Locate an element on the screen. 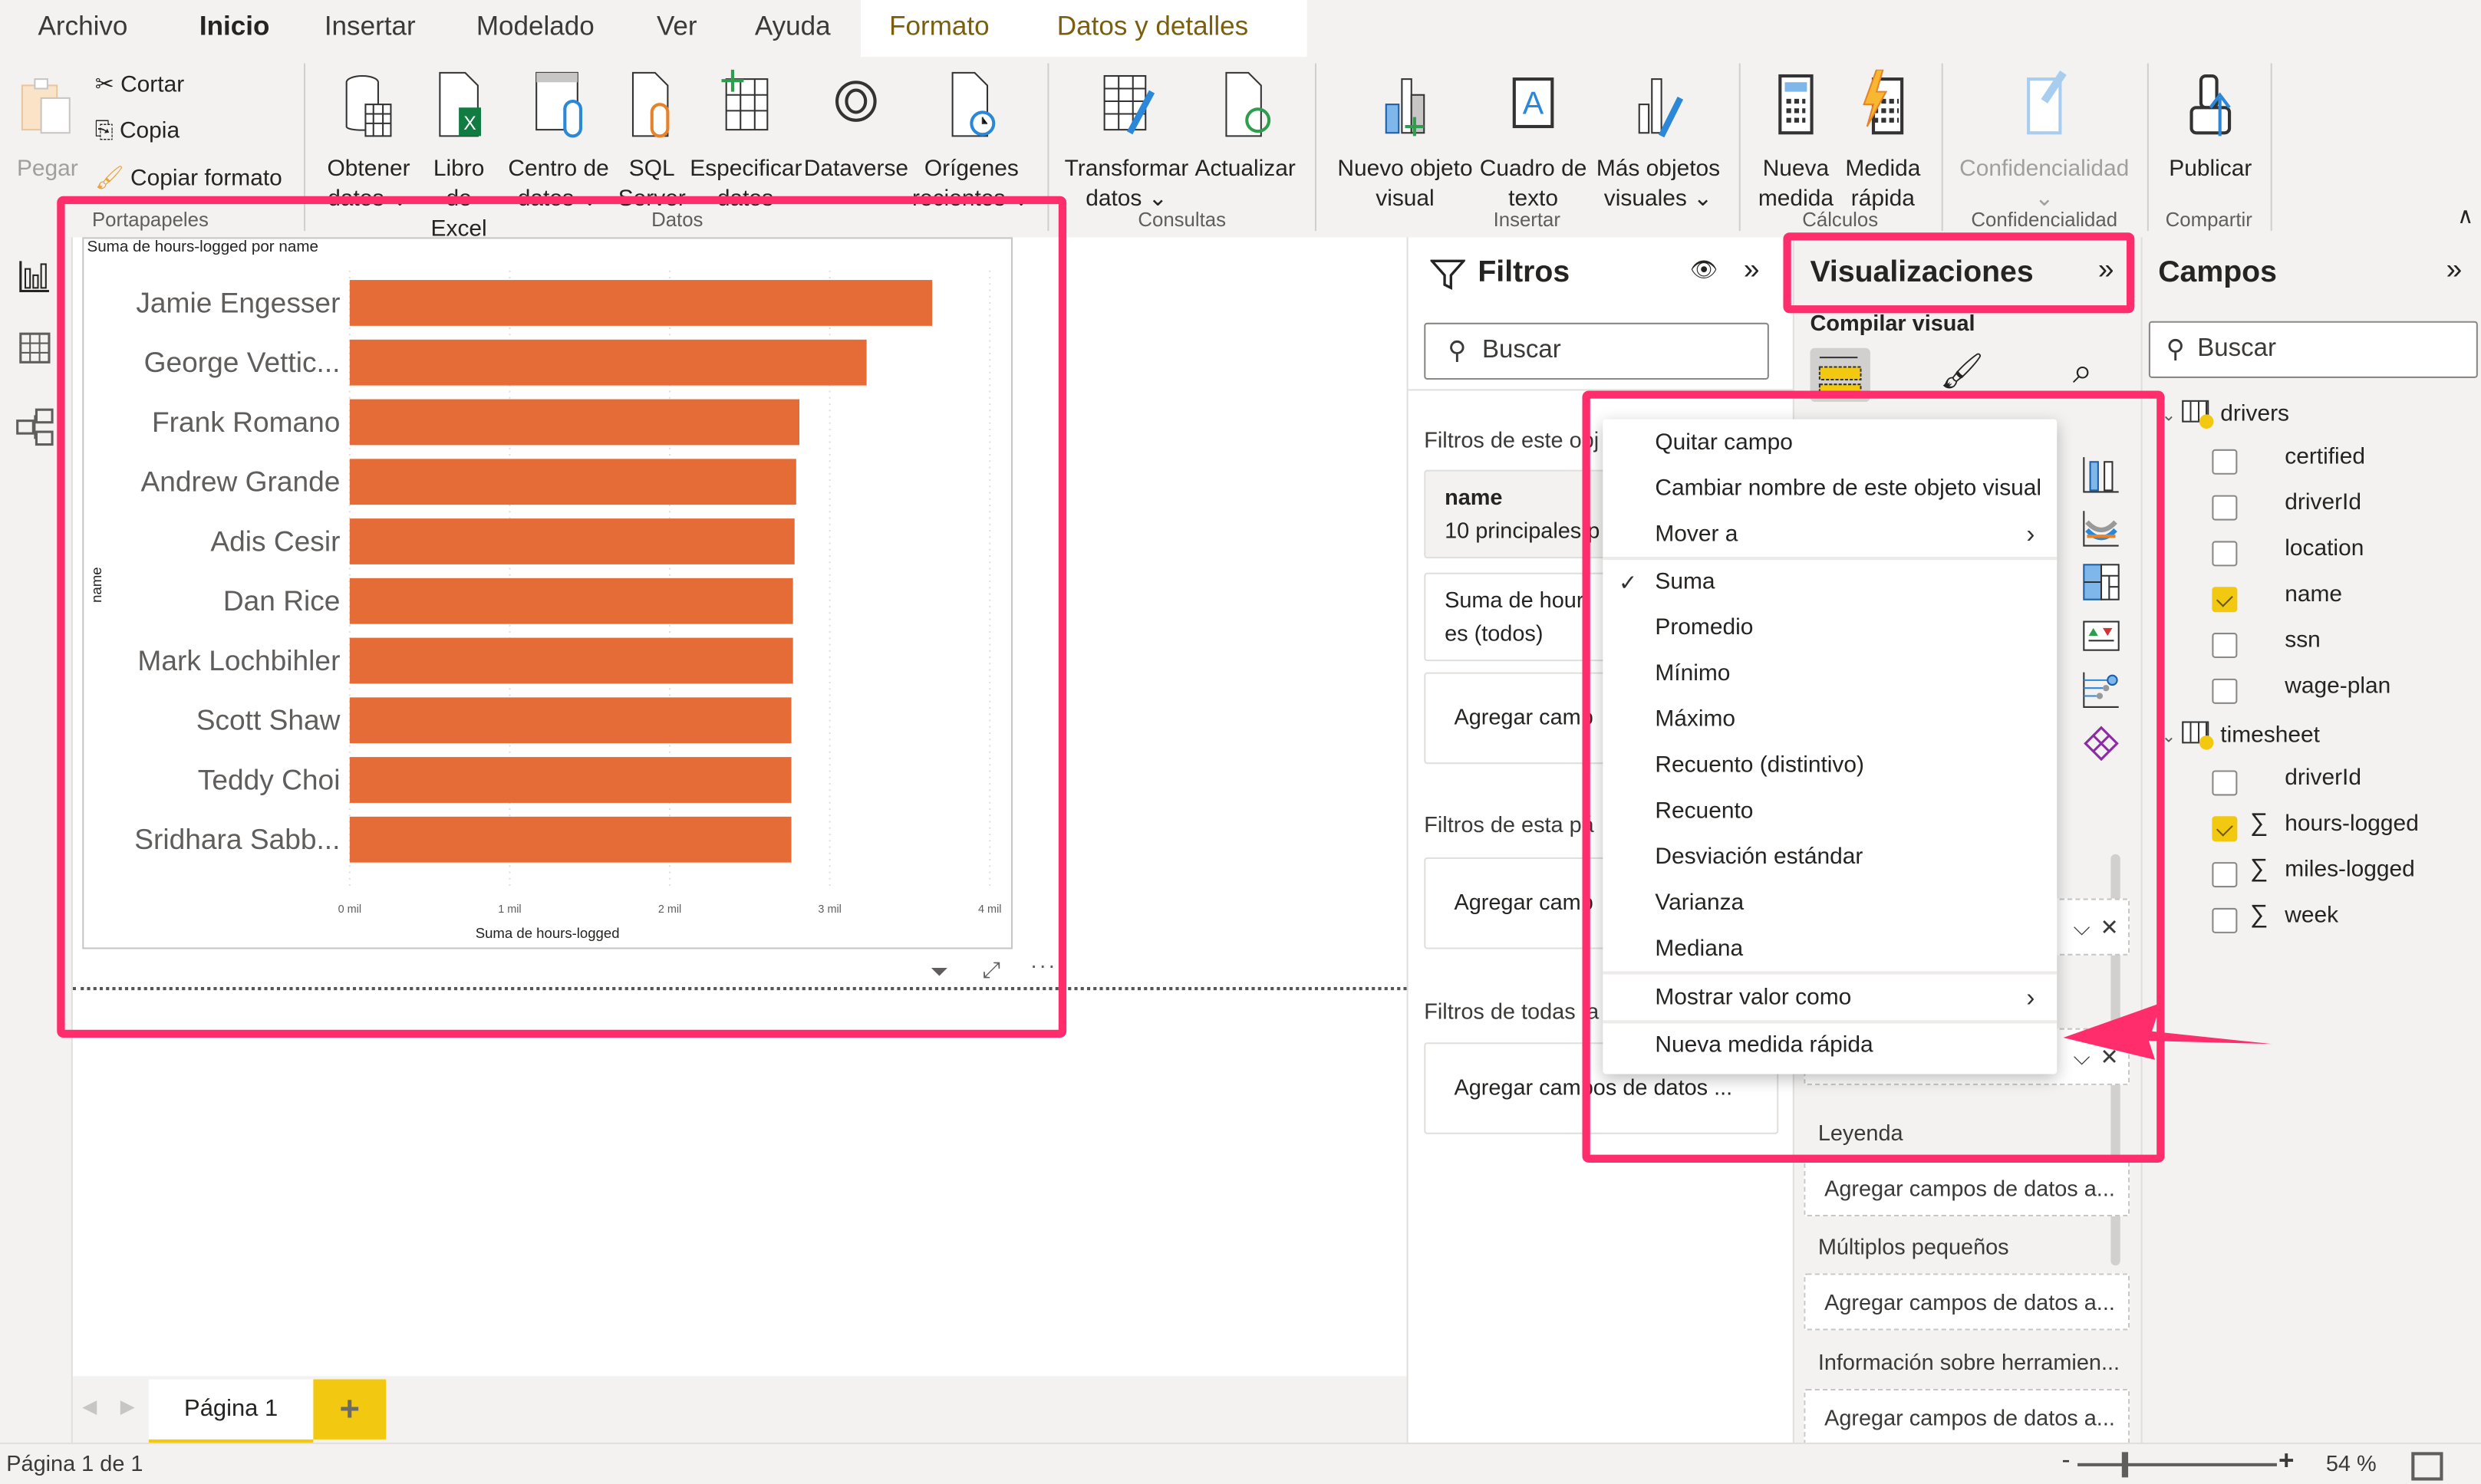 This screenshot has height=1484, width=2481. format-painter-button: 🖌 Copiar formato is located at coordinates (188, 178).